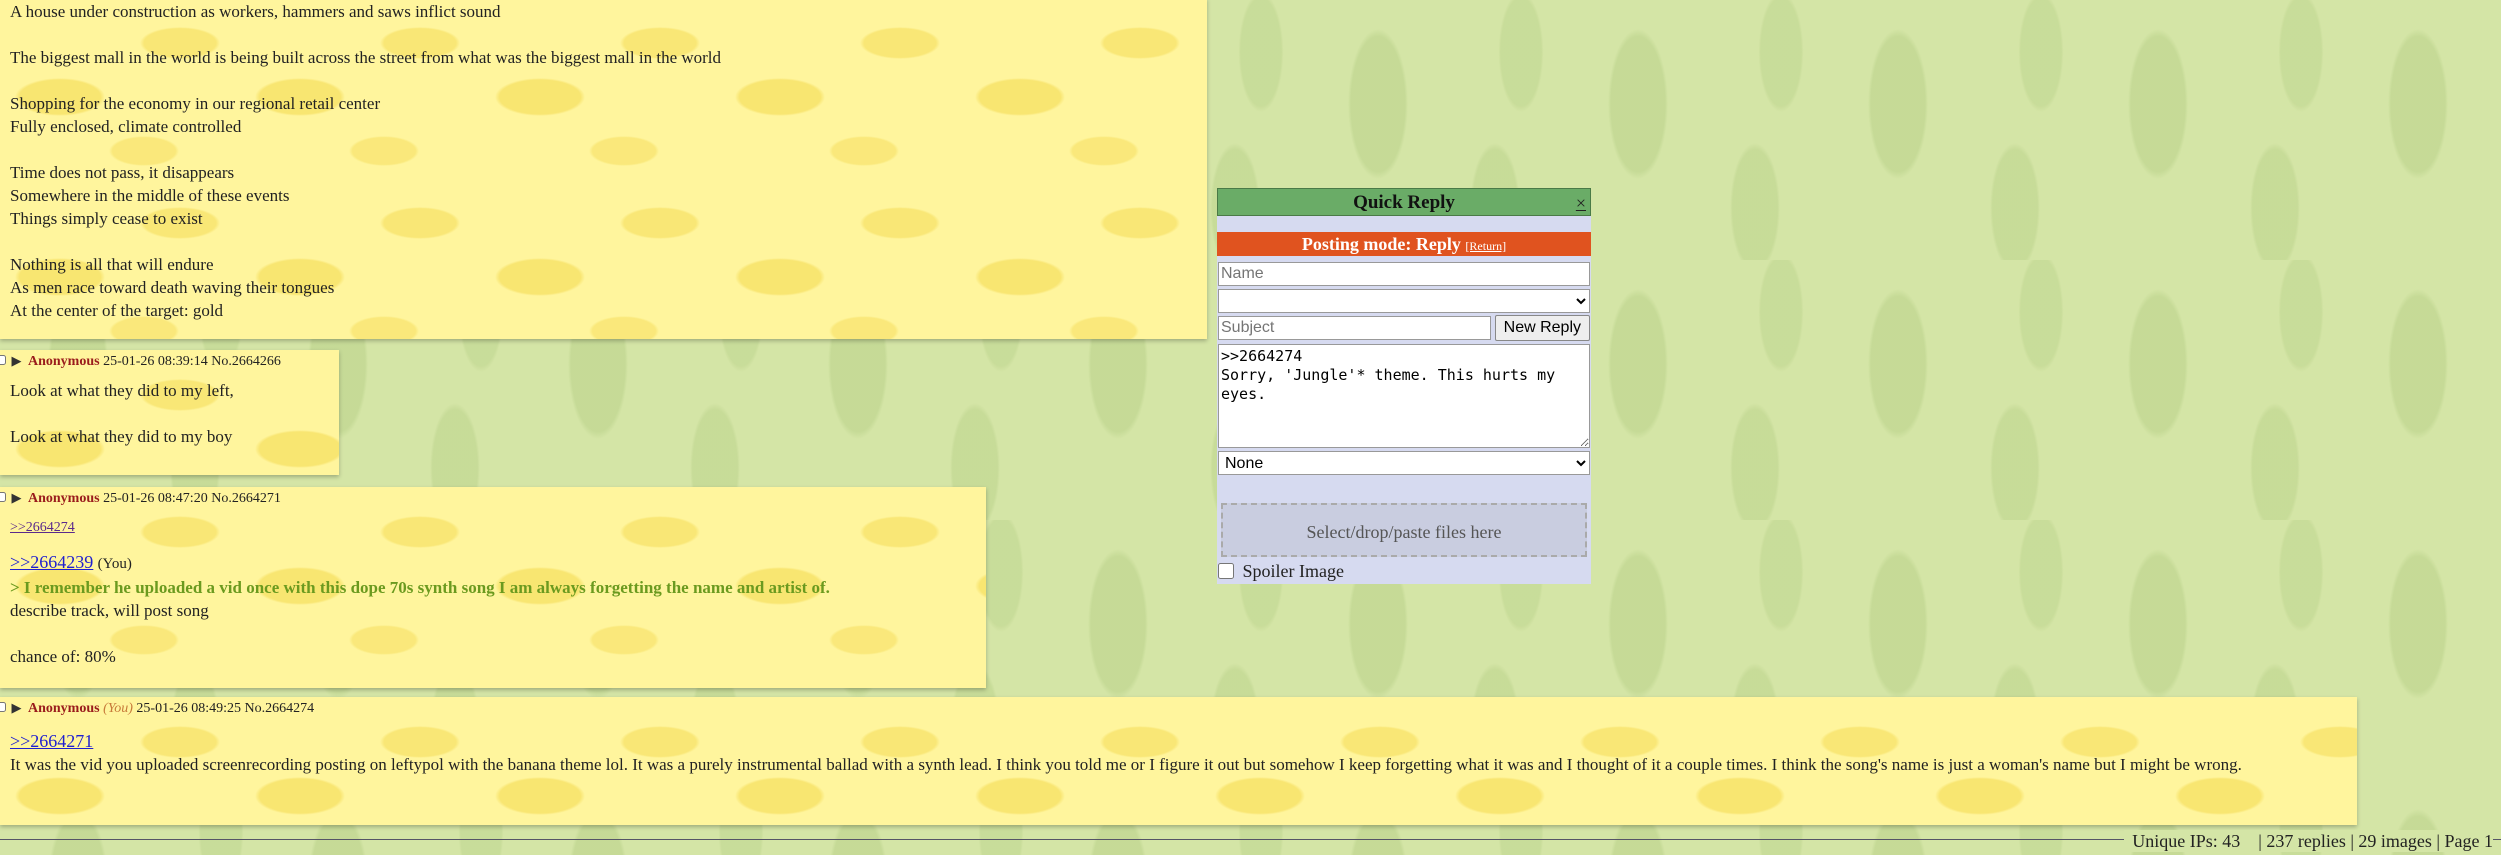 This screenshot has width=2501, height=855. Describe the element at coordinates (155, 498) in the screenshot. I see `post-datetime: 25-01-26 08:47:20` at that location.